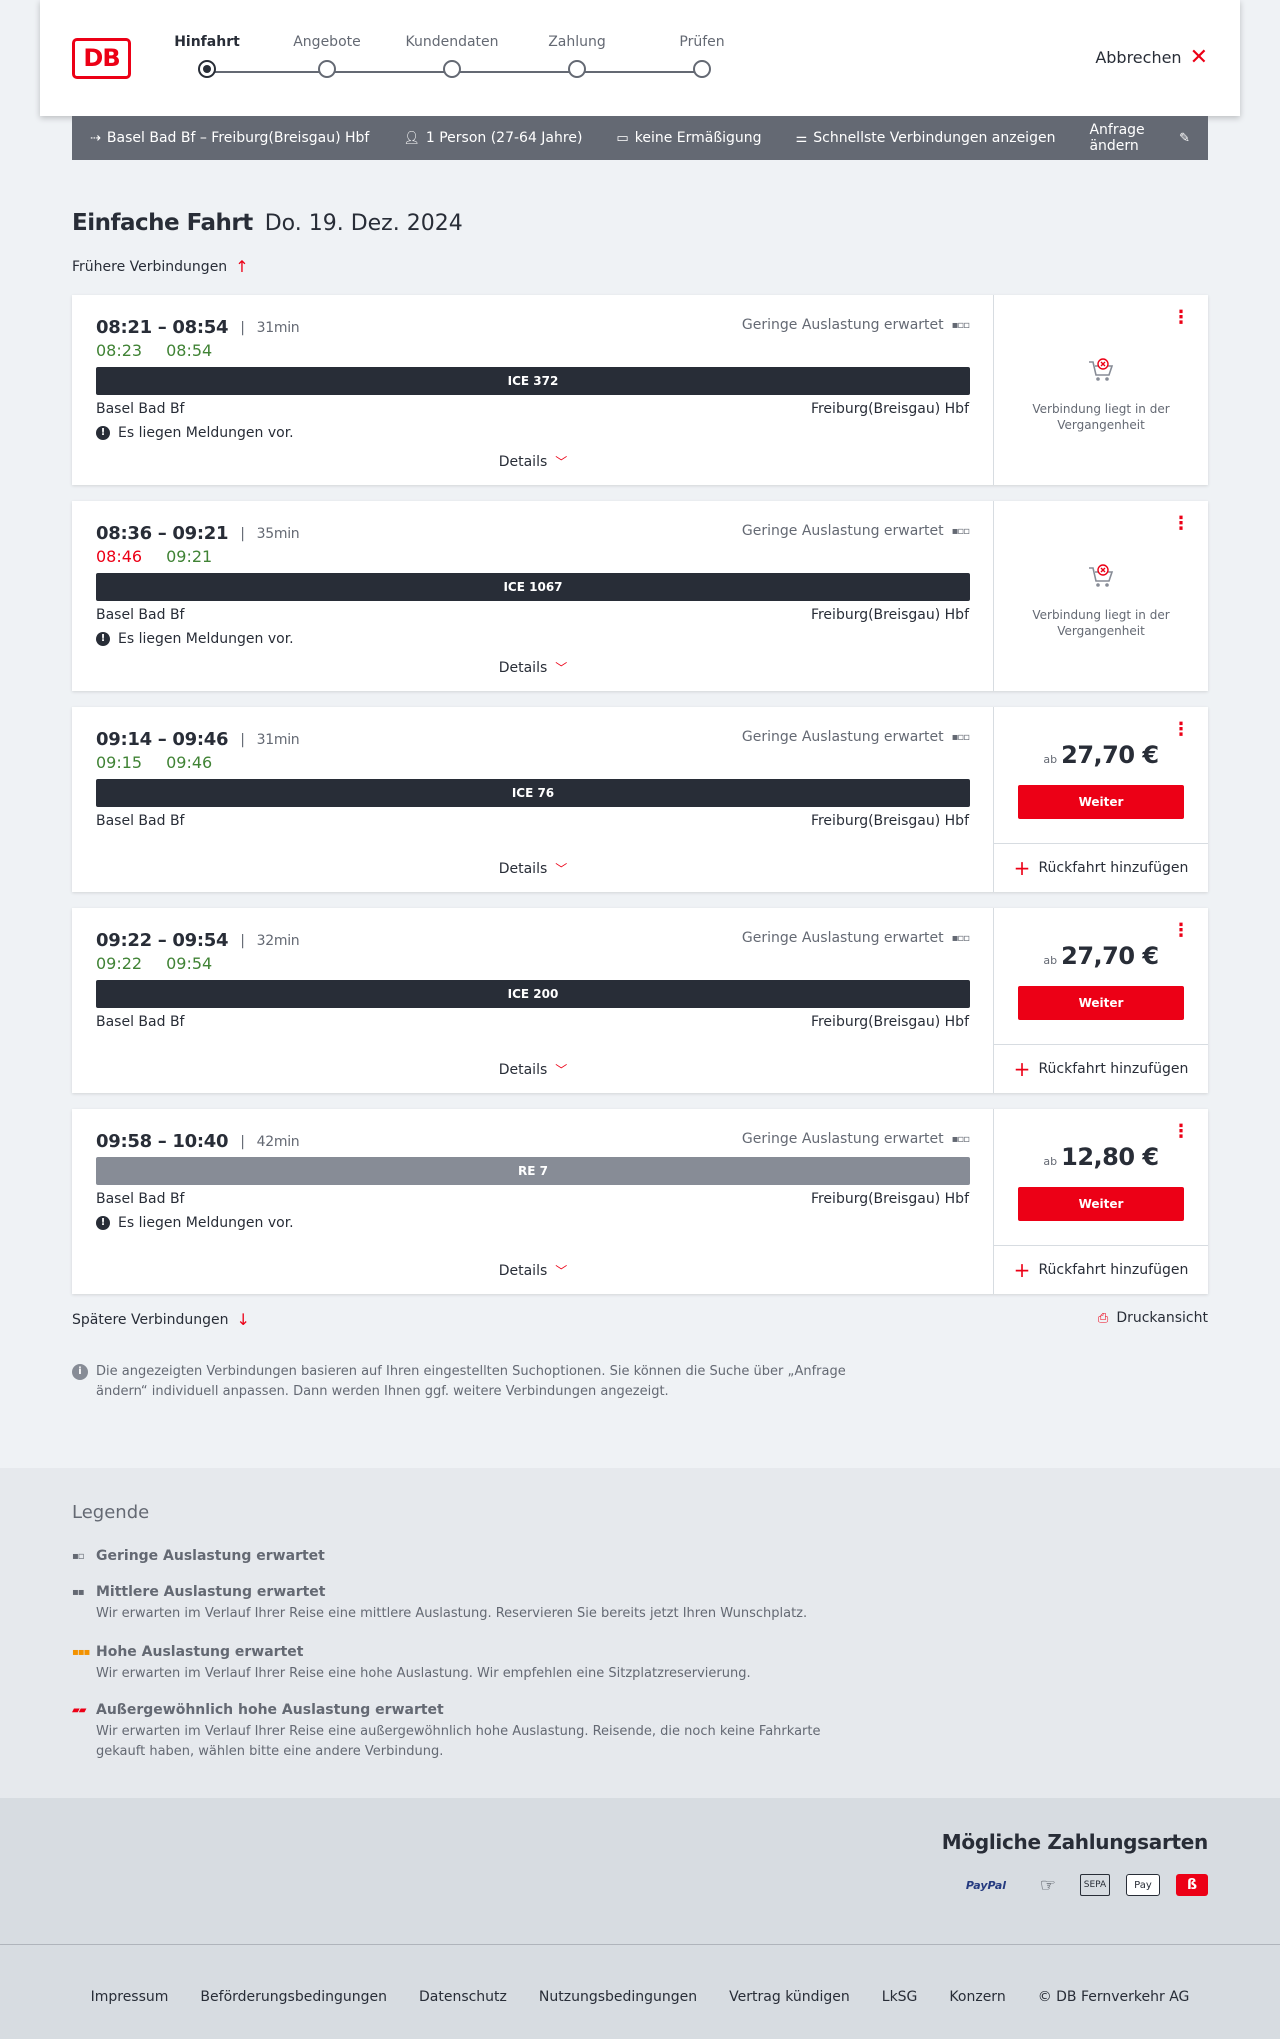 The height and width of the screenshot is (2039, 1280). Describe the element at coordinates (577, 56) in the screenshot. I see `step-zahlung: Zahlung` at that location.